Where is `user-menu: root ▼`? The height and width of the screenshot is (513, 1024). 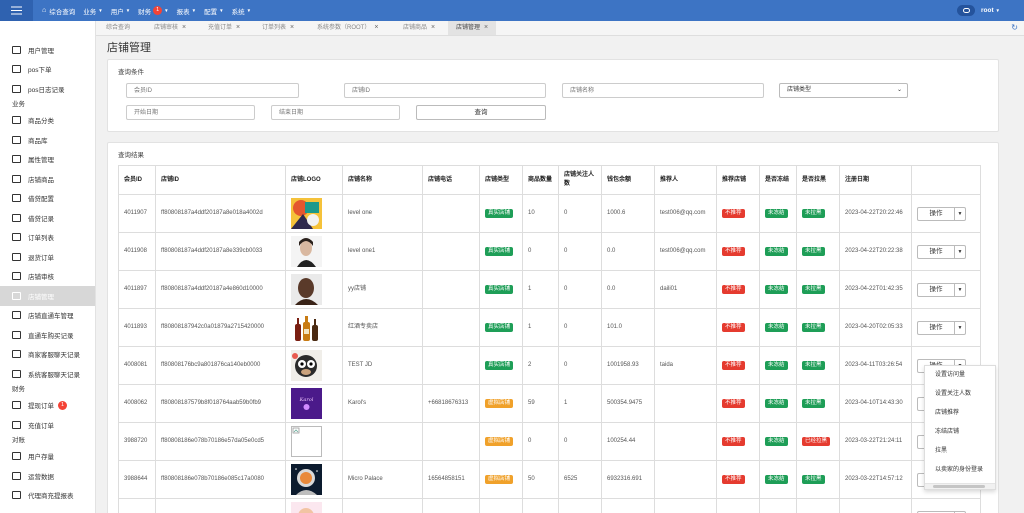
user-menu: root ▼ is located at coordinates (990, 10).